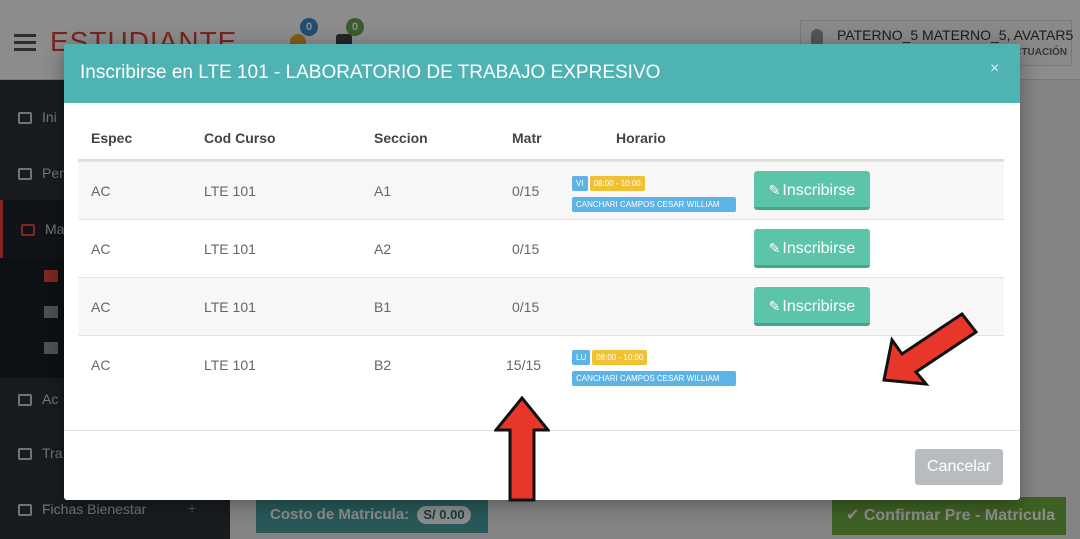  I want to click on cell-matr: 15/15, so click(524, 365).